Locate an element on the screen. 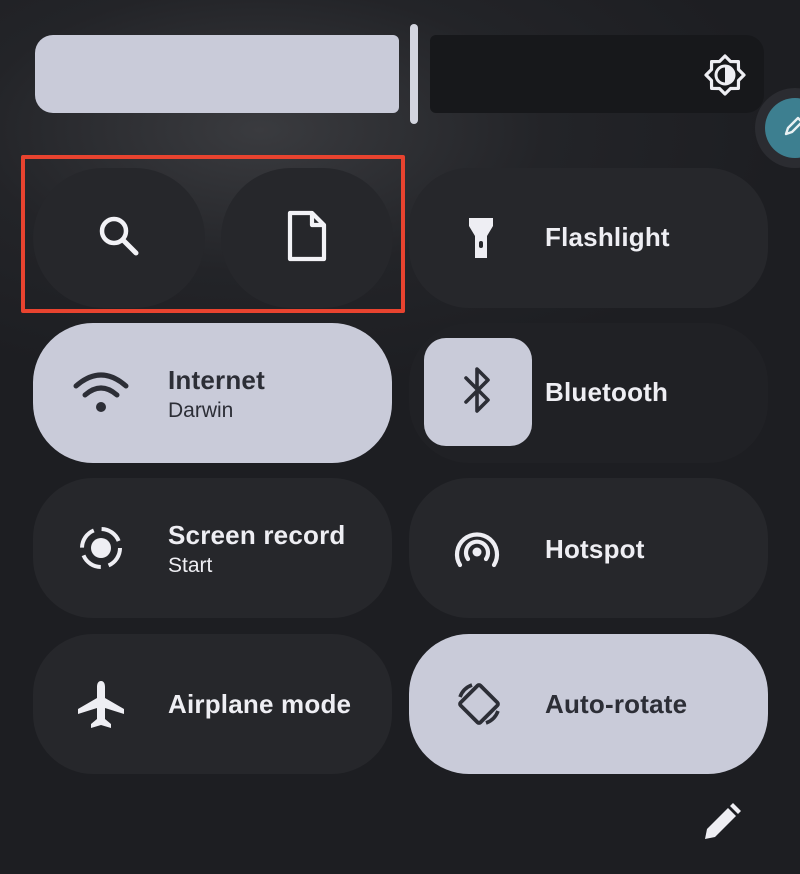 This screenshot has height=874, width=800. brightness-slider-fill is located at coordinates (217, 74).